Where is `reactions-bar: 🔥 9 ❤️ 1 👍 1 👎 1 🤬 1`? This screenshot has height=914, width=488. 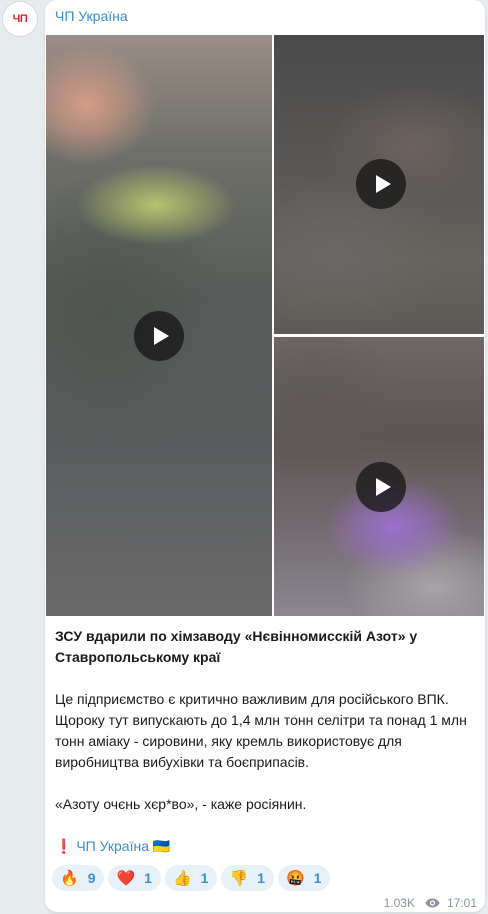
reactions-bar: 🔥 9 ❤️ 1 👍 1 👎 1 🤬 1 is located at coordinates (191, 878).